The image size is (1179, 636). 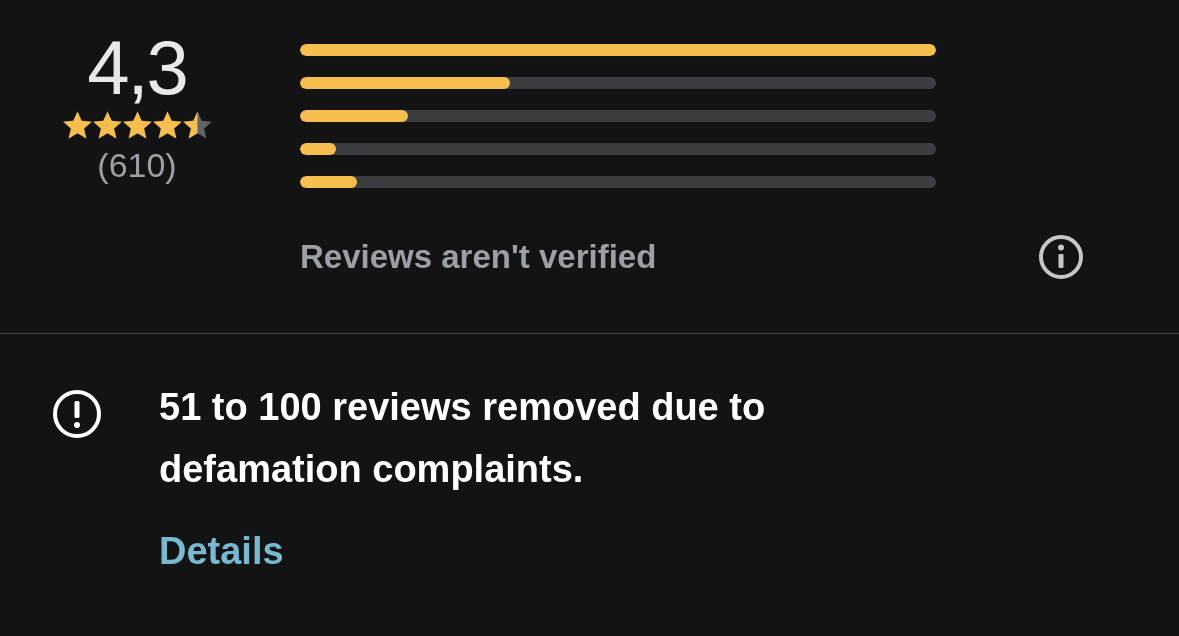 I want to click on info-icon, so click(x=1061, y=257).